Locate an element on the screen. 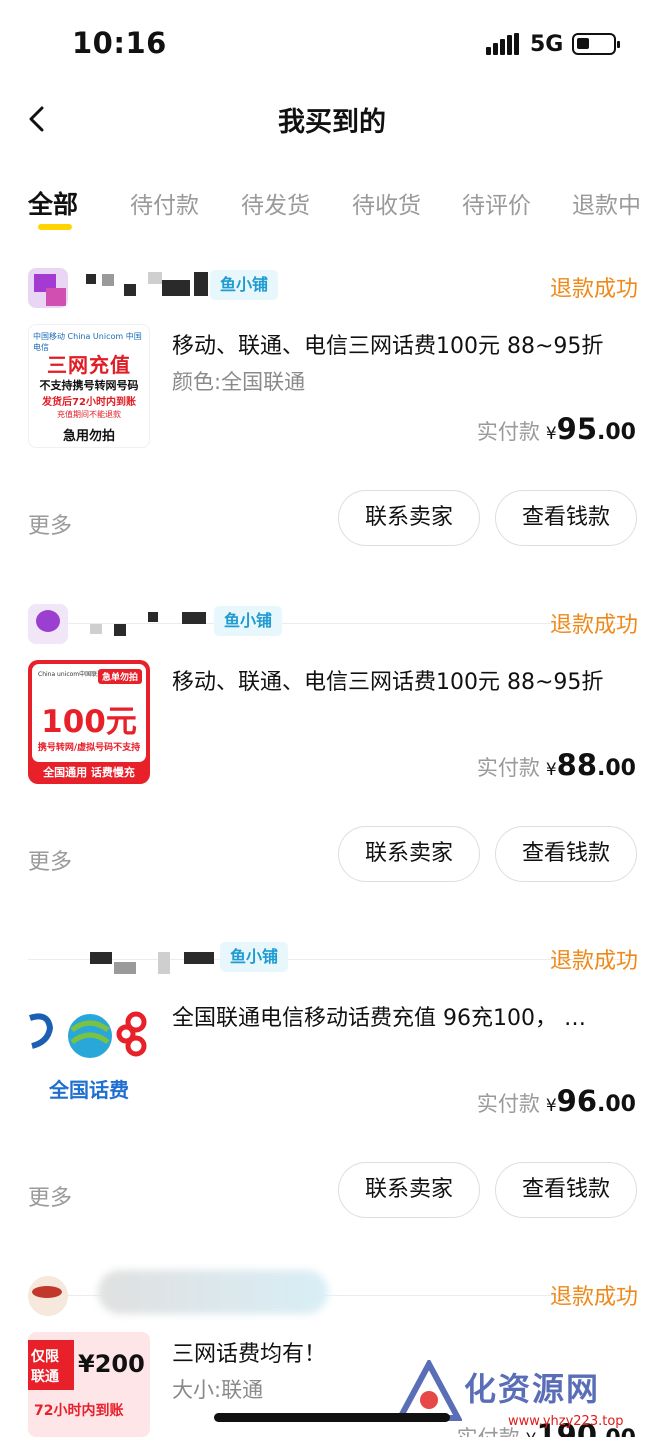 The image size is (664, 1437). home-indicator is located at coordinates (332, 1417).